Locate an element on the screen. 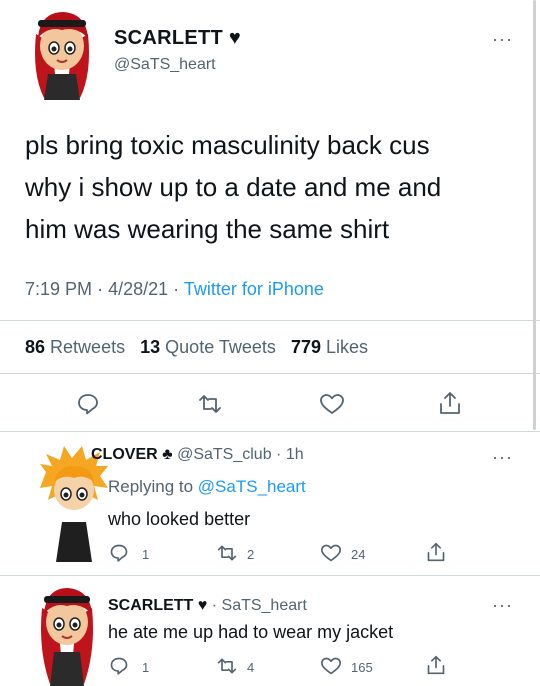  tweet-text-line: him was wearing the same shirt is located at coordinates (207, 229).